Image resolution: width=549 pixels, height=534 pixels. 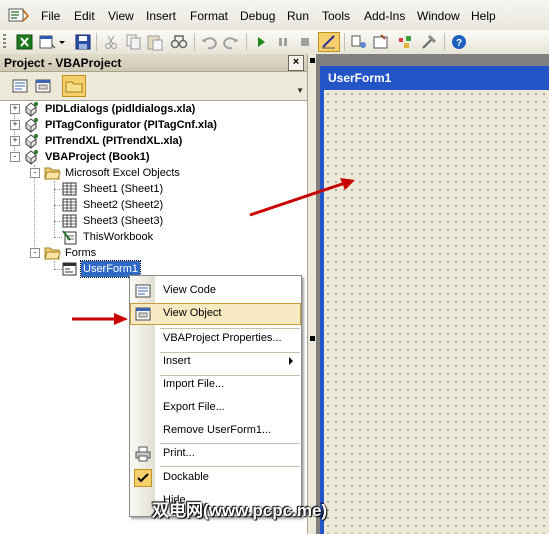 What do you see at coordinates (298, 16) in the screenshot?
I see `menu-run: Run` at bounding box center [298, 16].